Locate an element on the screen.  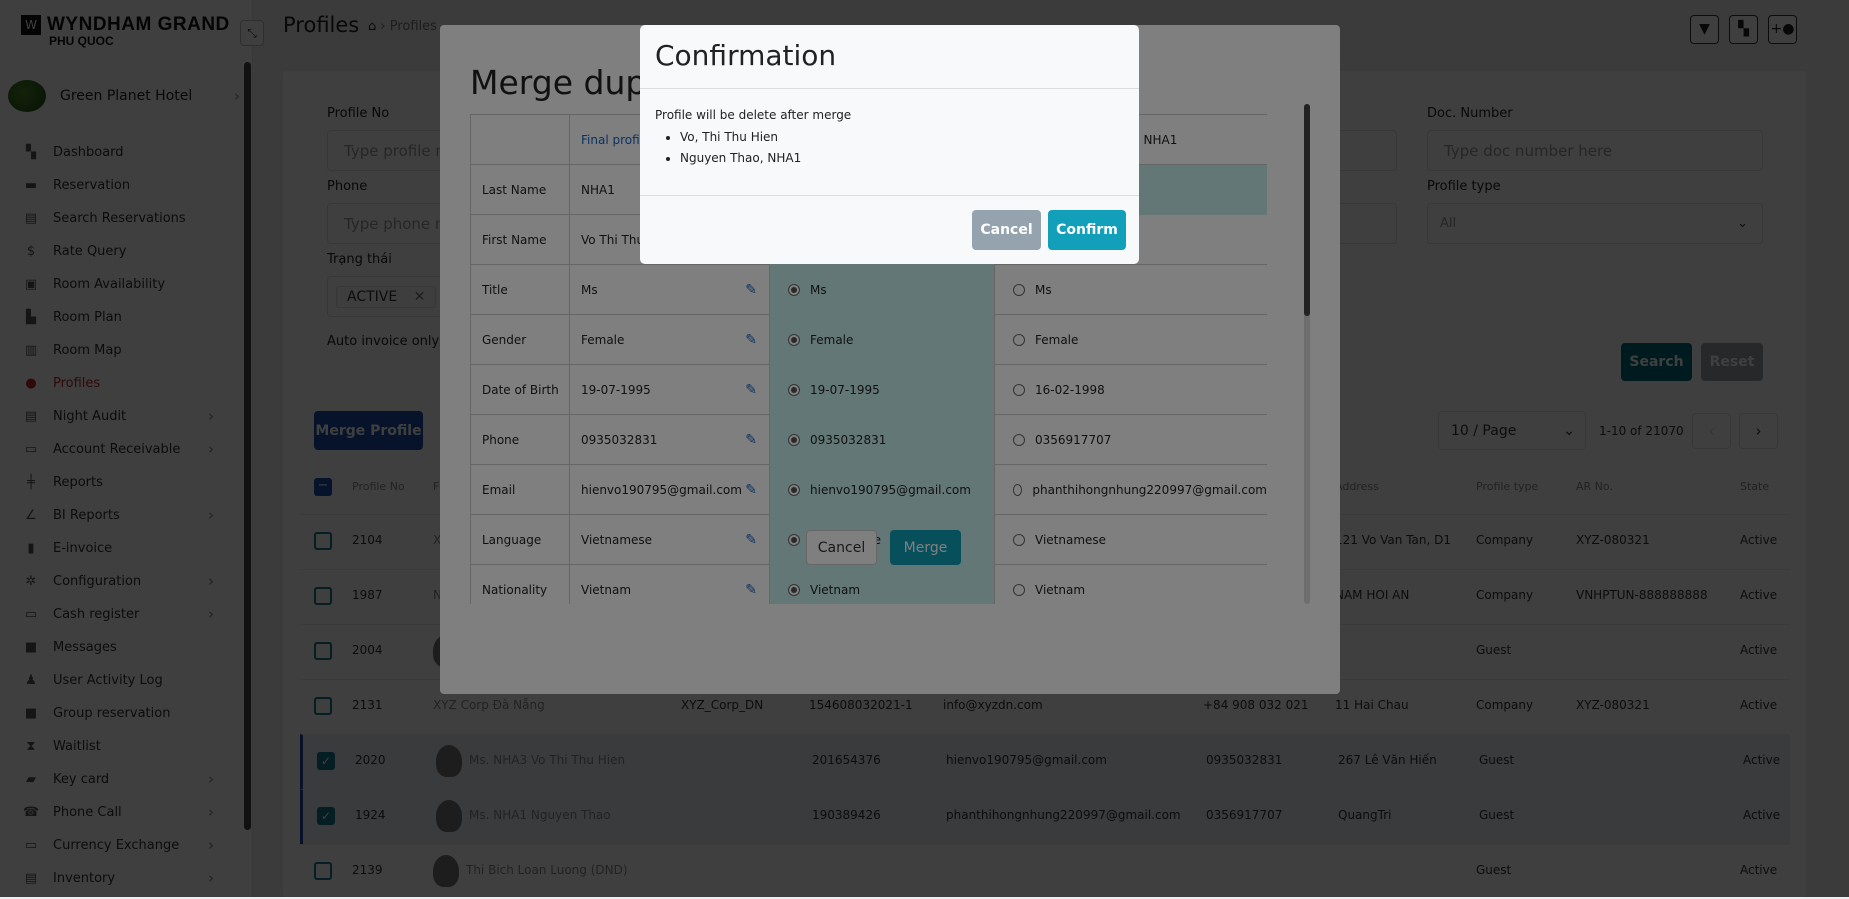
confirmation-message: Profile will be delete after merge is located at coordinates (753, 115).